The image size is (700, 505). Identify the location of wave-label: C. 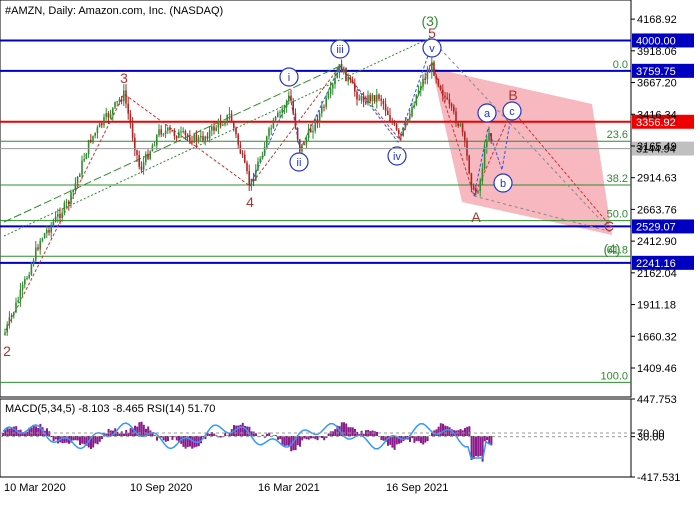
(609, 226).